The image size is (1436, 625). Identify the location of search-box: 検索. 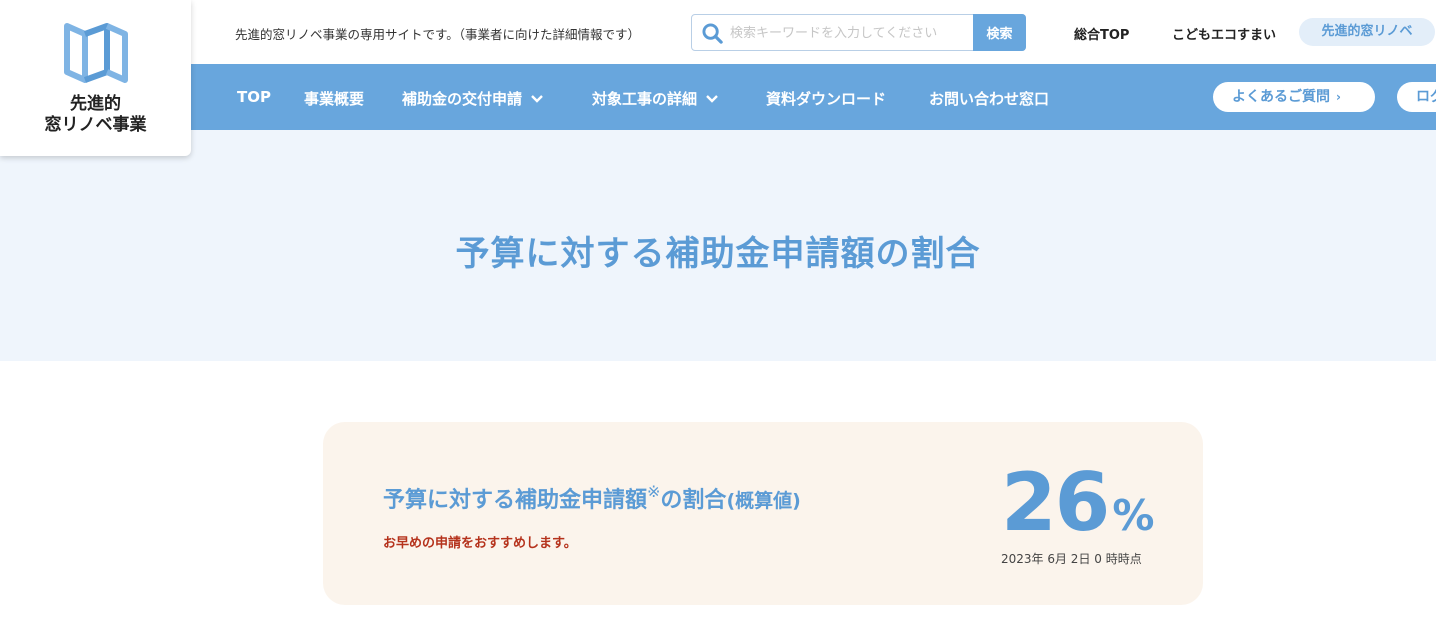
(858, 32).